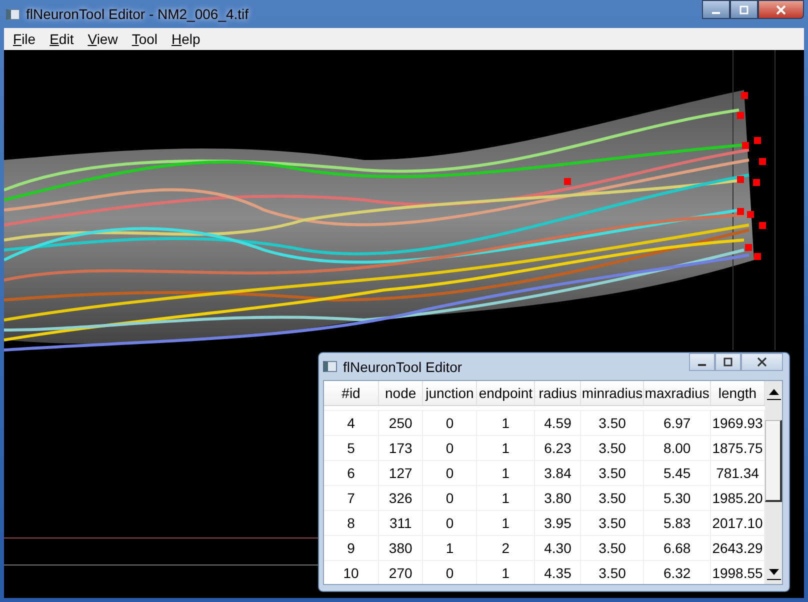 The width and height of the screenshot is (808, 602). Describe the element at coordinates (351, 473) in the screenshot. I see `table-cell: 6` at that location.